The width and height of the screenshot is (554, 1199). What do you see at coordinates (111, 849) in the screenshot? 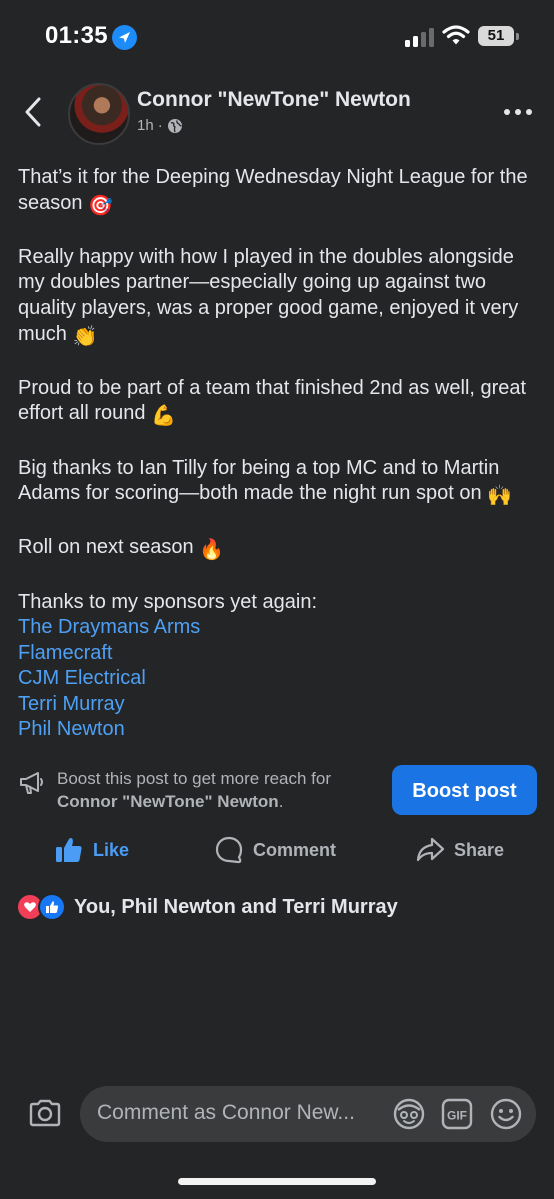
I see `like-label: Like` at bounding box center [111, 849].